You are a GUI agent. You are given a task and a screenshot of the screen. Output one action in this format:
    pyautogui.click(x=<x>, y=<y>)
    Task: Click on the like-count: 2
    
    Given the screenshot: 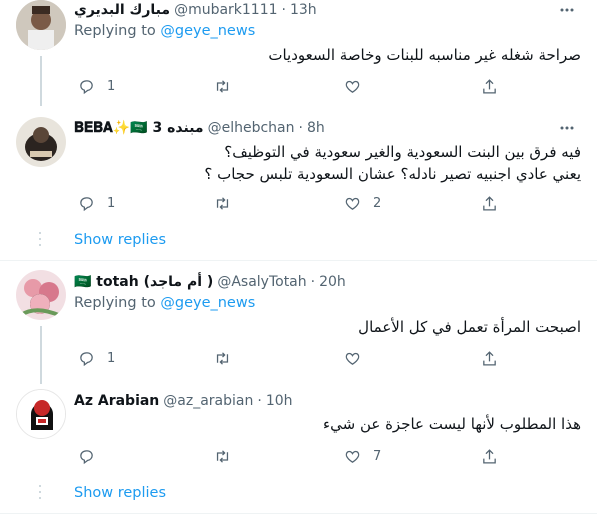 What is the action you would take?
    pyautogui.click(x=377, y=203)
    